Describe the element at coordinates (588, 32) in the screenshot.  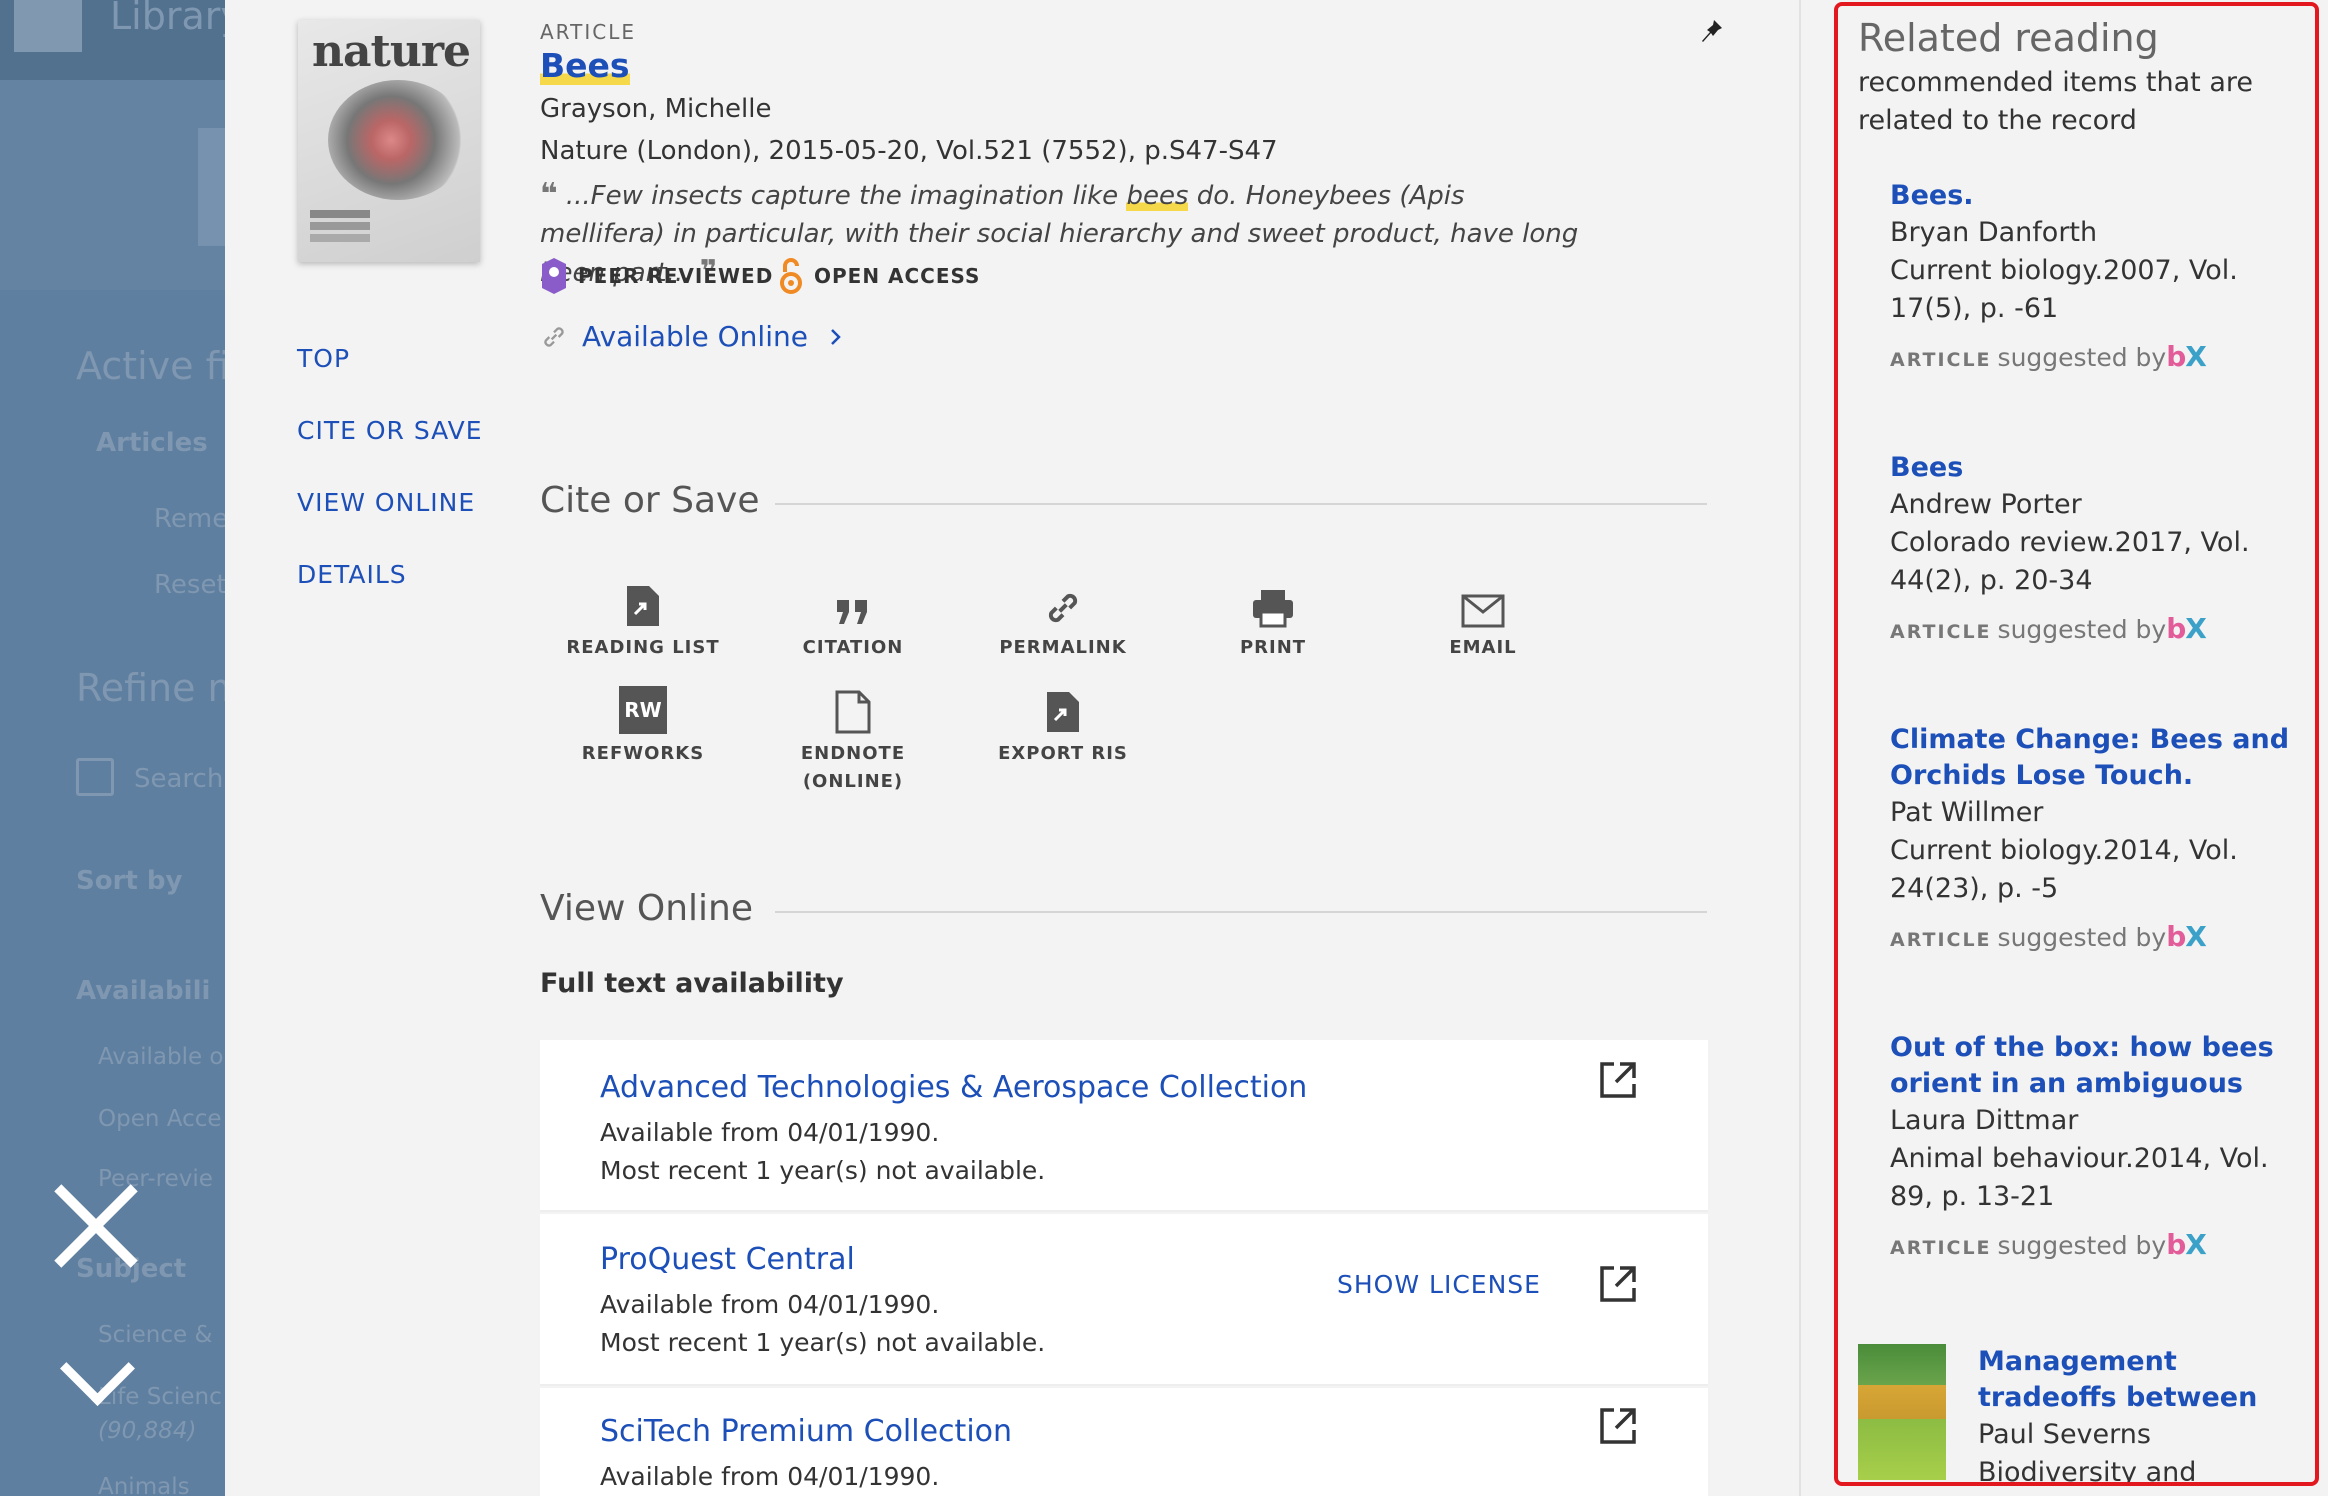
I see `record-type-label: ARTICLE` at that location.